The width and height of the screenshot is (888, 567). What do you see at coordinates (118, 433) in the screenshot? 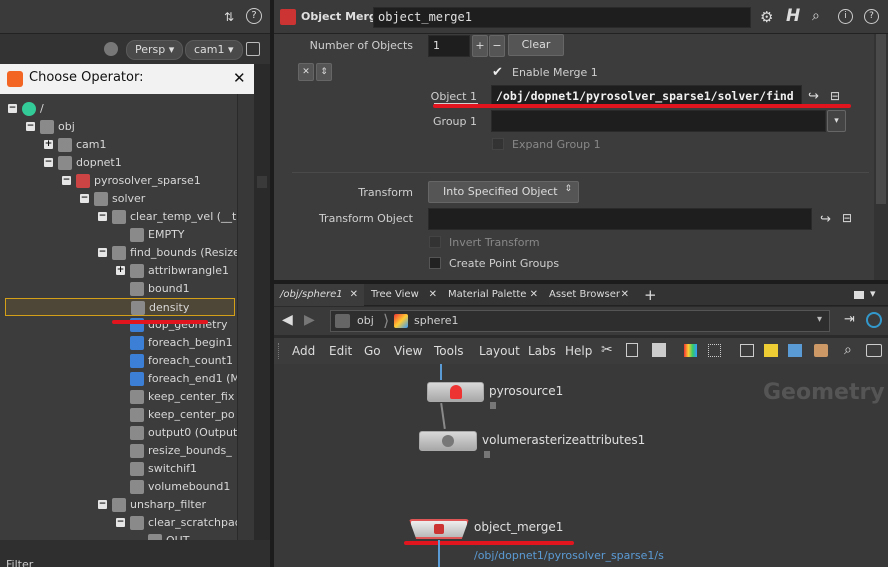
I see `tree-row: output0 (Output` at bounding box center [118, 433].